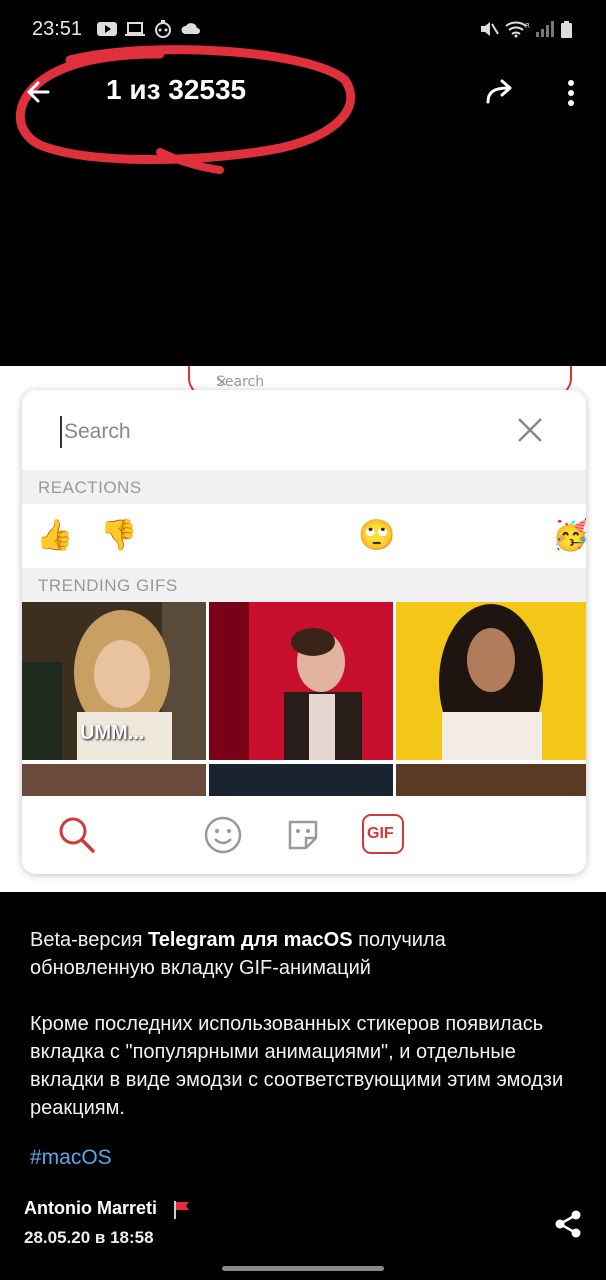 The image size is (606, 1280). Describe the element at coordinates (223, 835) in the screenshot. I see `emoji-icon` at that location.